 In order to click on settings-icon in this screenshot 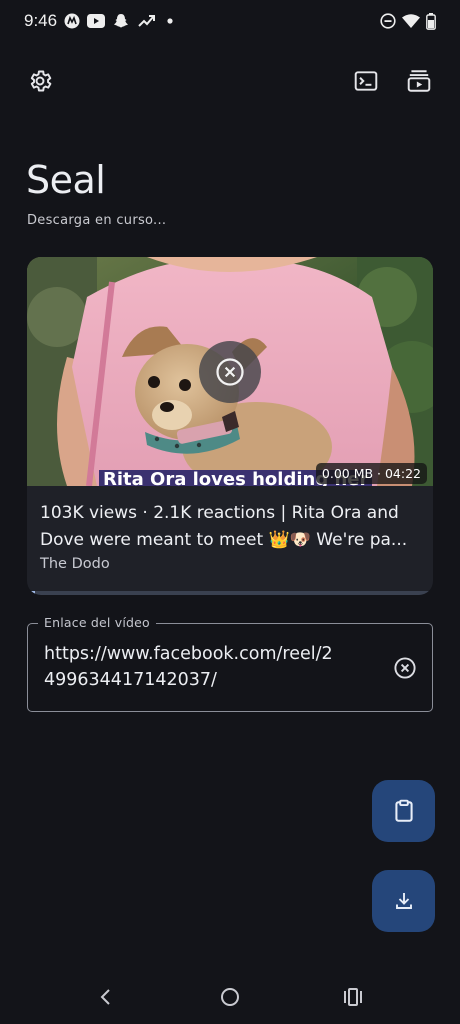, I will do `click(41, 81)`.